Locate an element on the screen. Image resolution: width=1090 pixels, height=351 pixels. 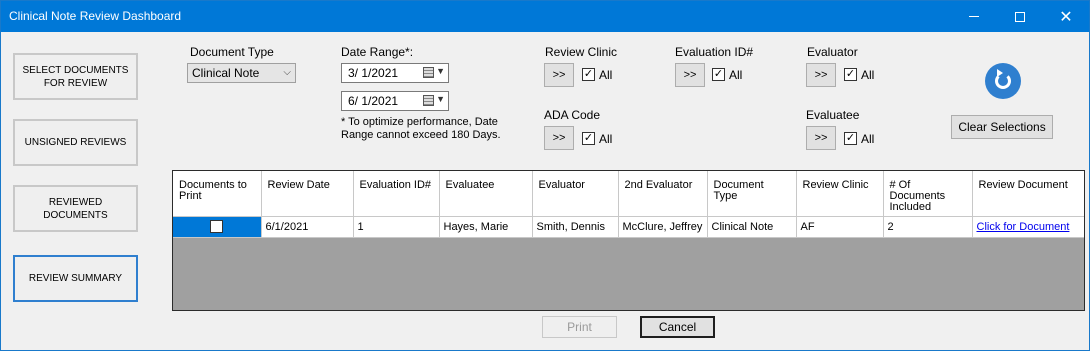
date-from-picker: 3/ 1/2021 ▼ is located at coordinates (395, 73).